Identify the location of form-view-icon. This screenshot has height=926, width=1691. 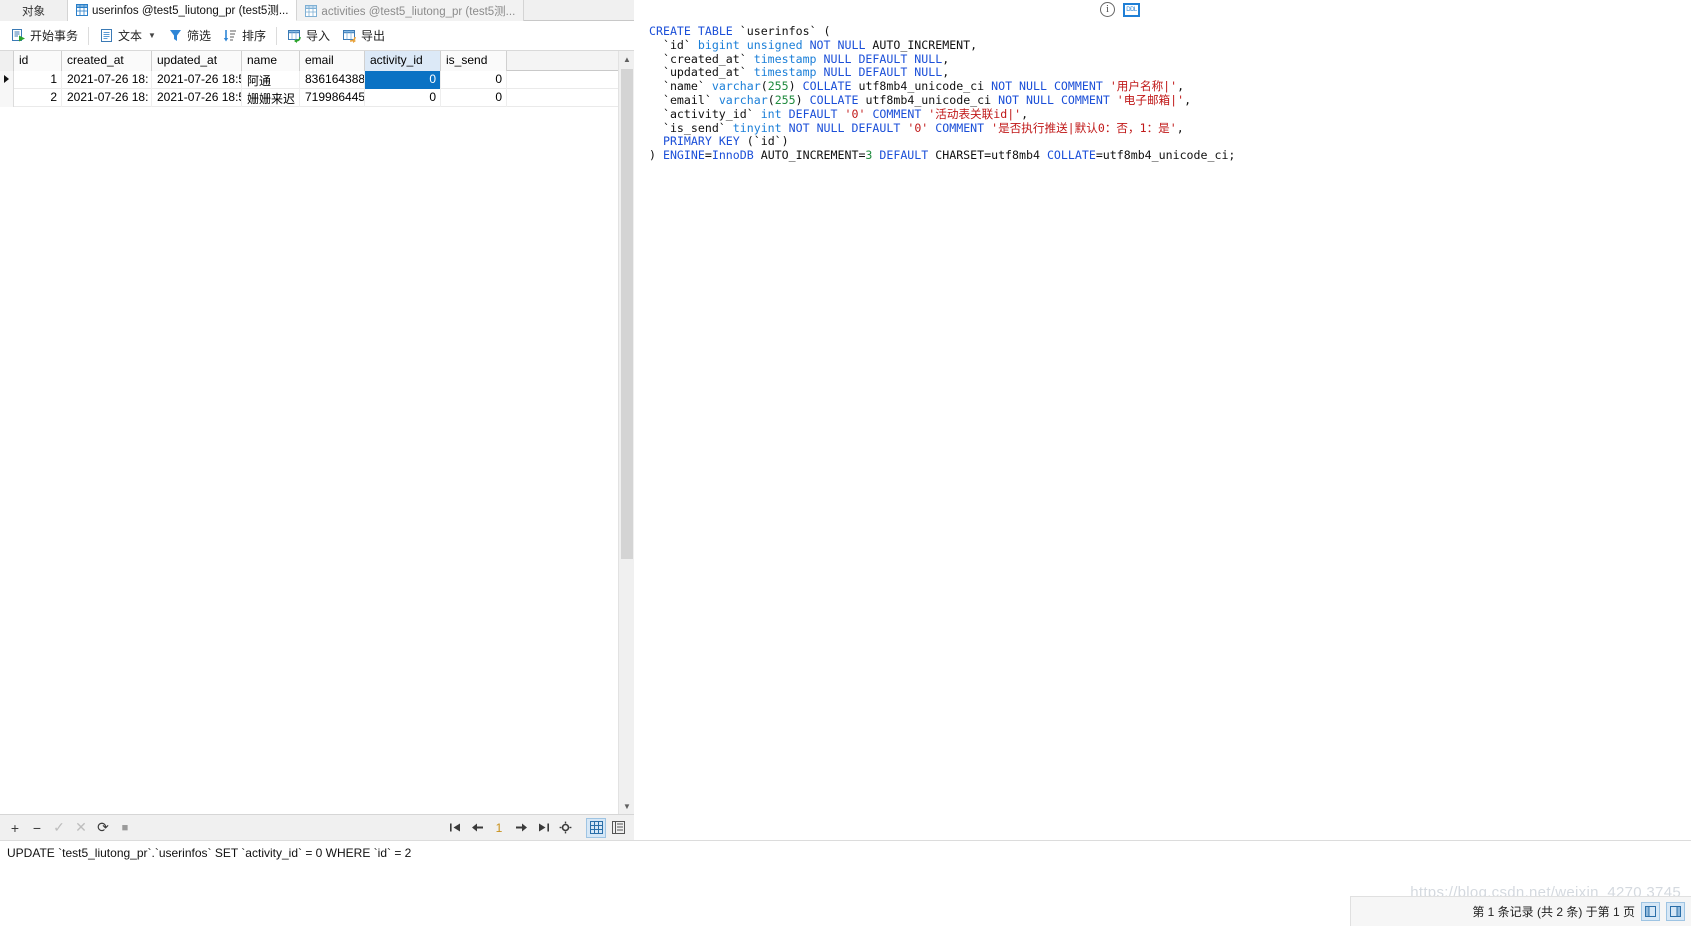
(618, 827).